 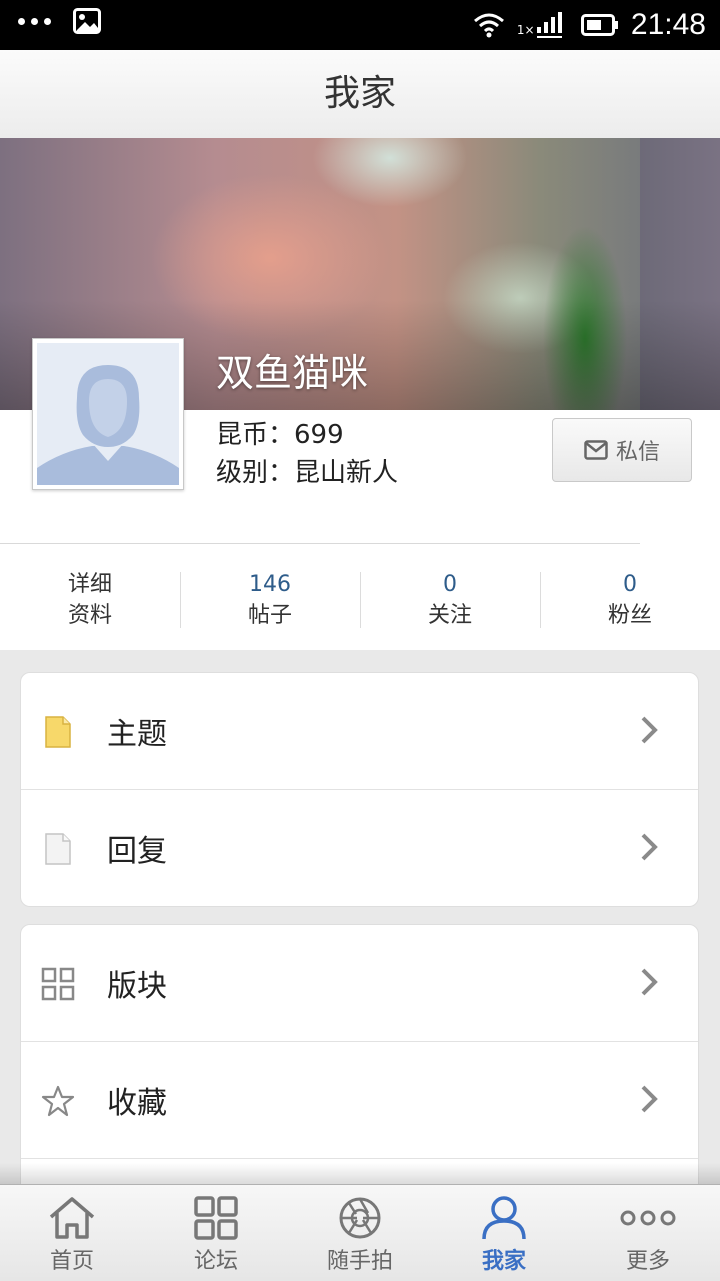 What do you see at coordinates (255, 473) in the screenshot?
I see `level-label: 级别：` at bounding box center [255, 473].